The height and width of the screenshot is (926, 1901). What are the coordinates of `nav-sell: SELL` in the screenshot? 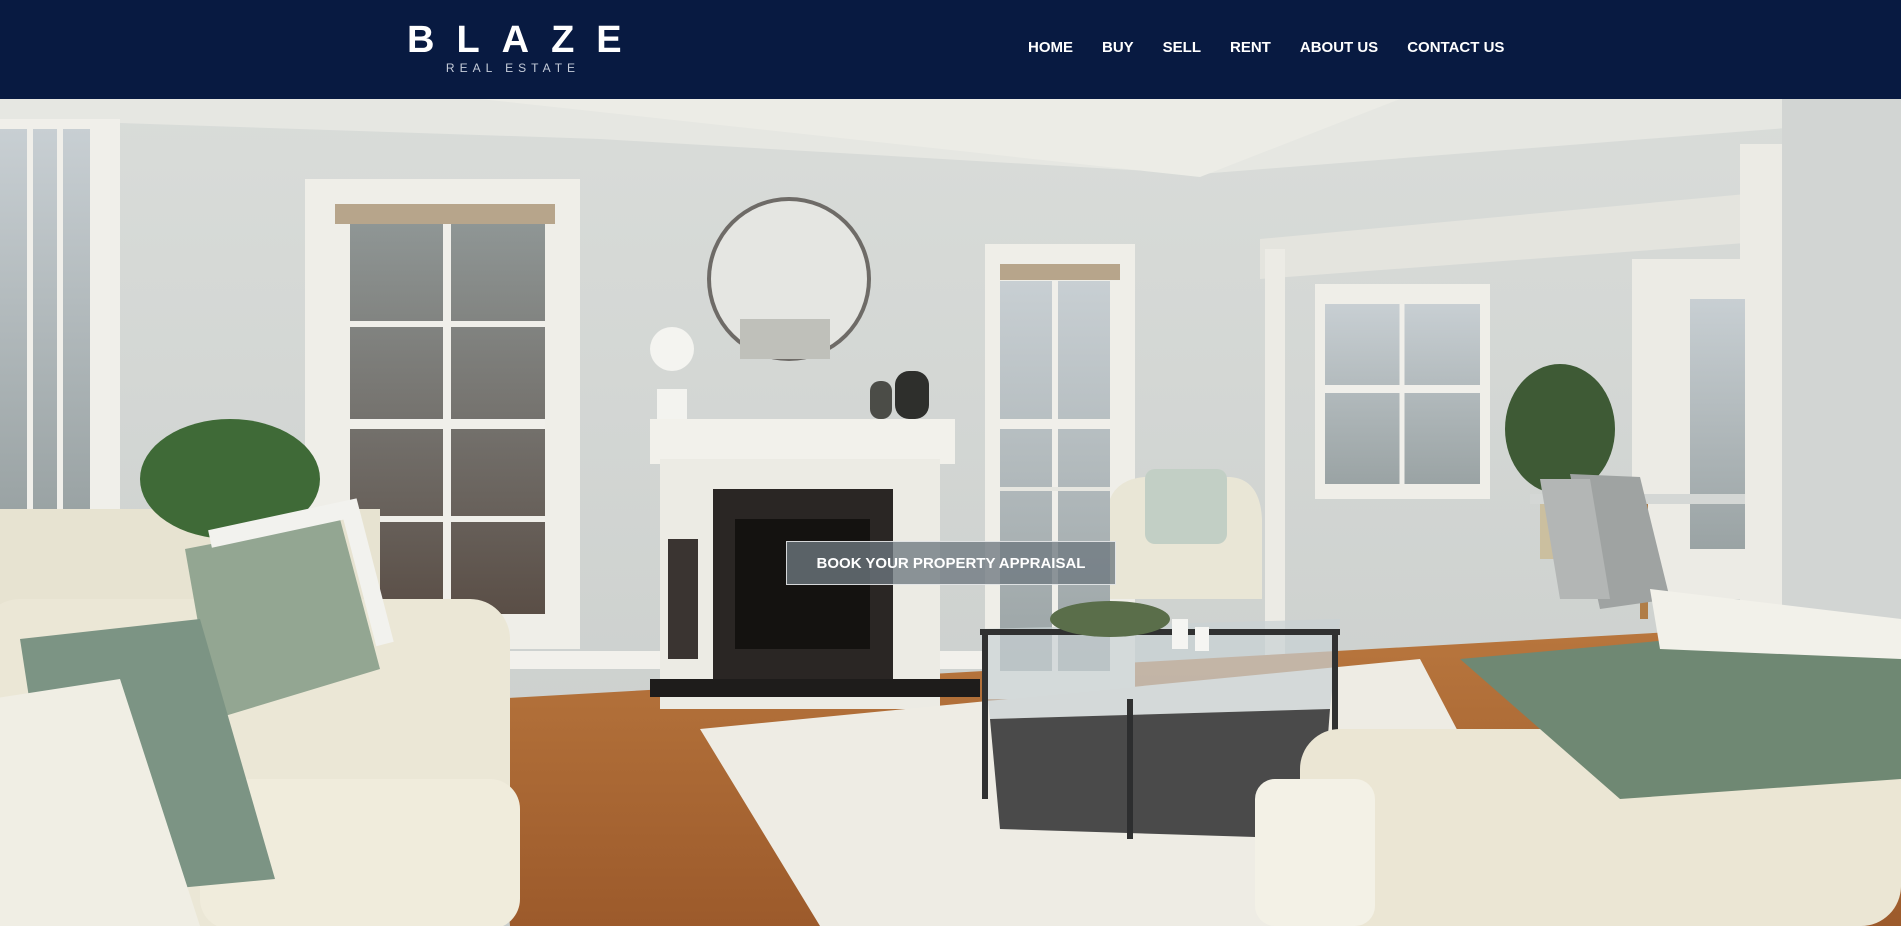 It's located at (1182, 48).